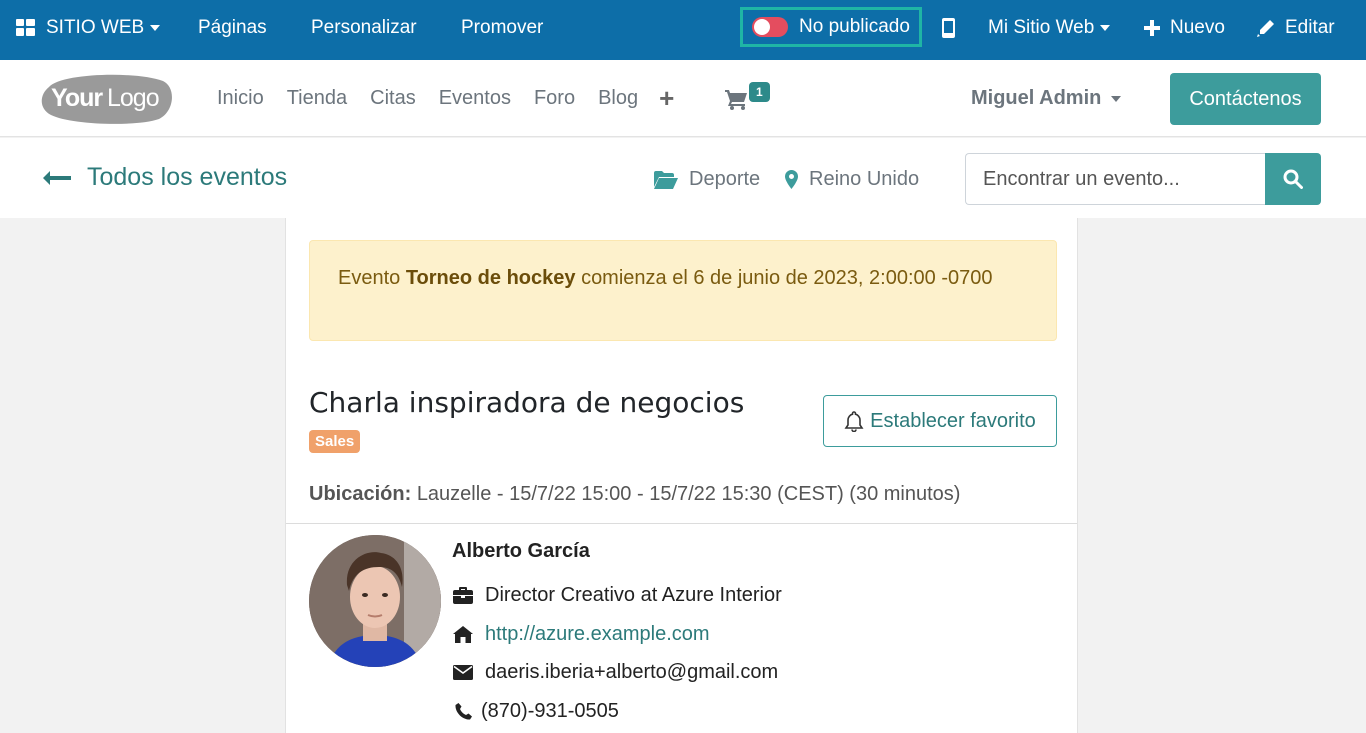 This screenshot has height=733, width=1366. Describe the element at coordinates (759, 92) in the screenshot. I see `cart-count-badge: 1` at that location.